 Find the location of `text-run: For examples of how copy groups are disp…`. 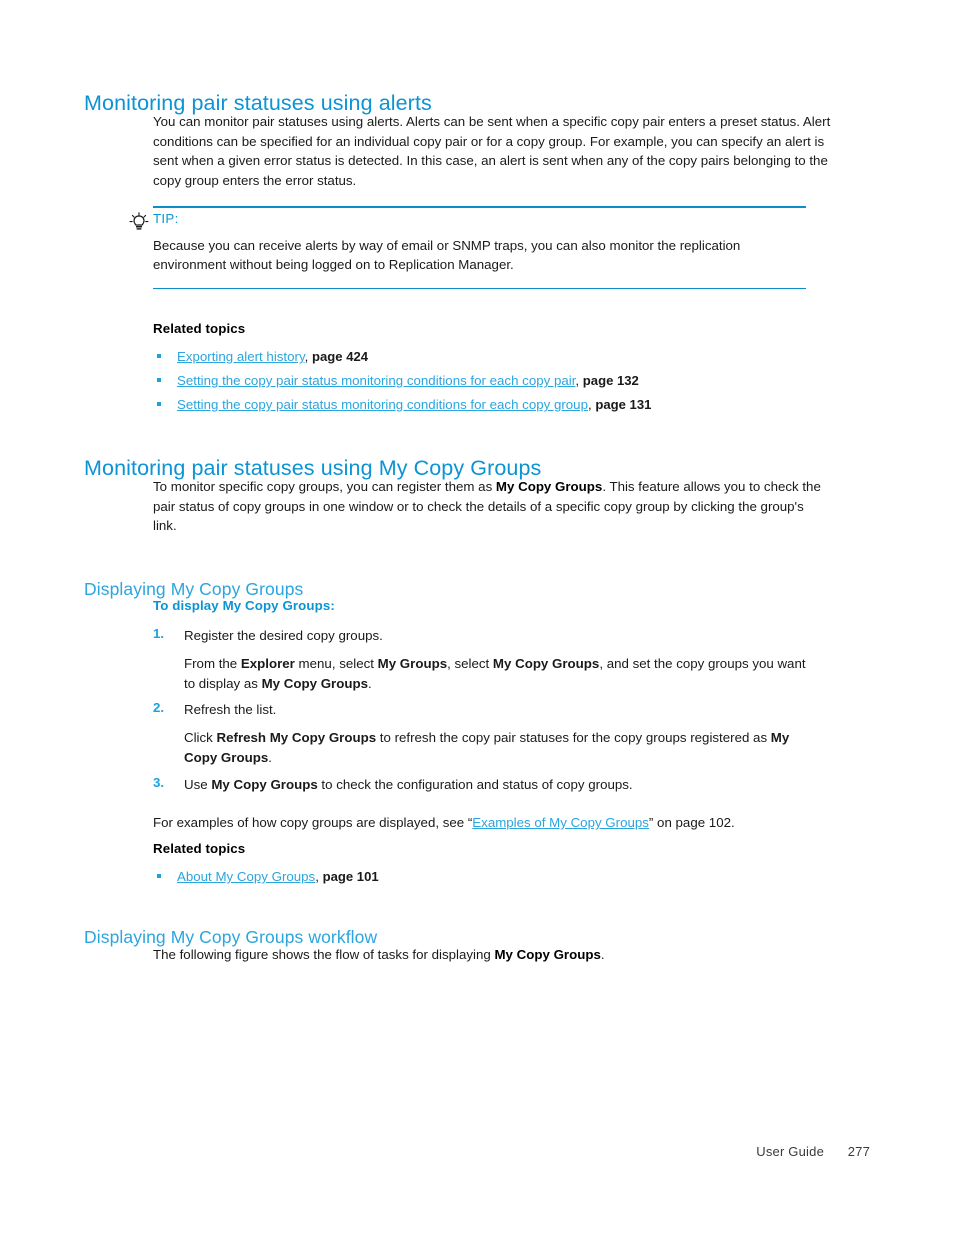

text-run: For examples of how copy groups are disp… is located at coordinates (313, 822).